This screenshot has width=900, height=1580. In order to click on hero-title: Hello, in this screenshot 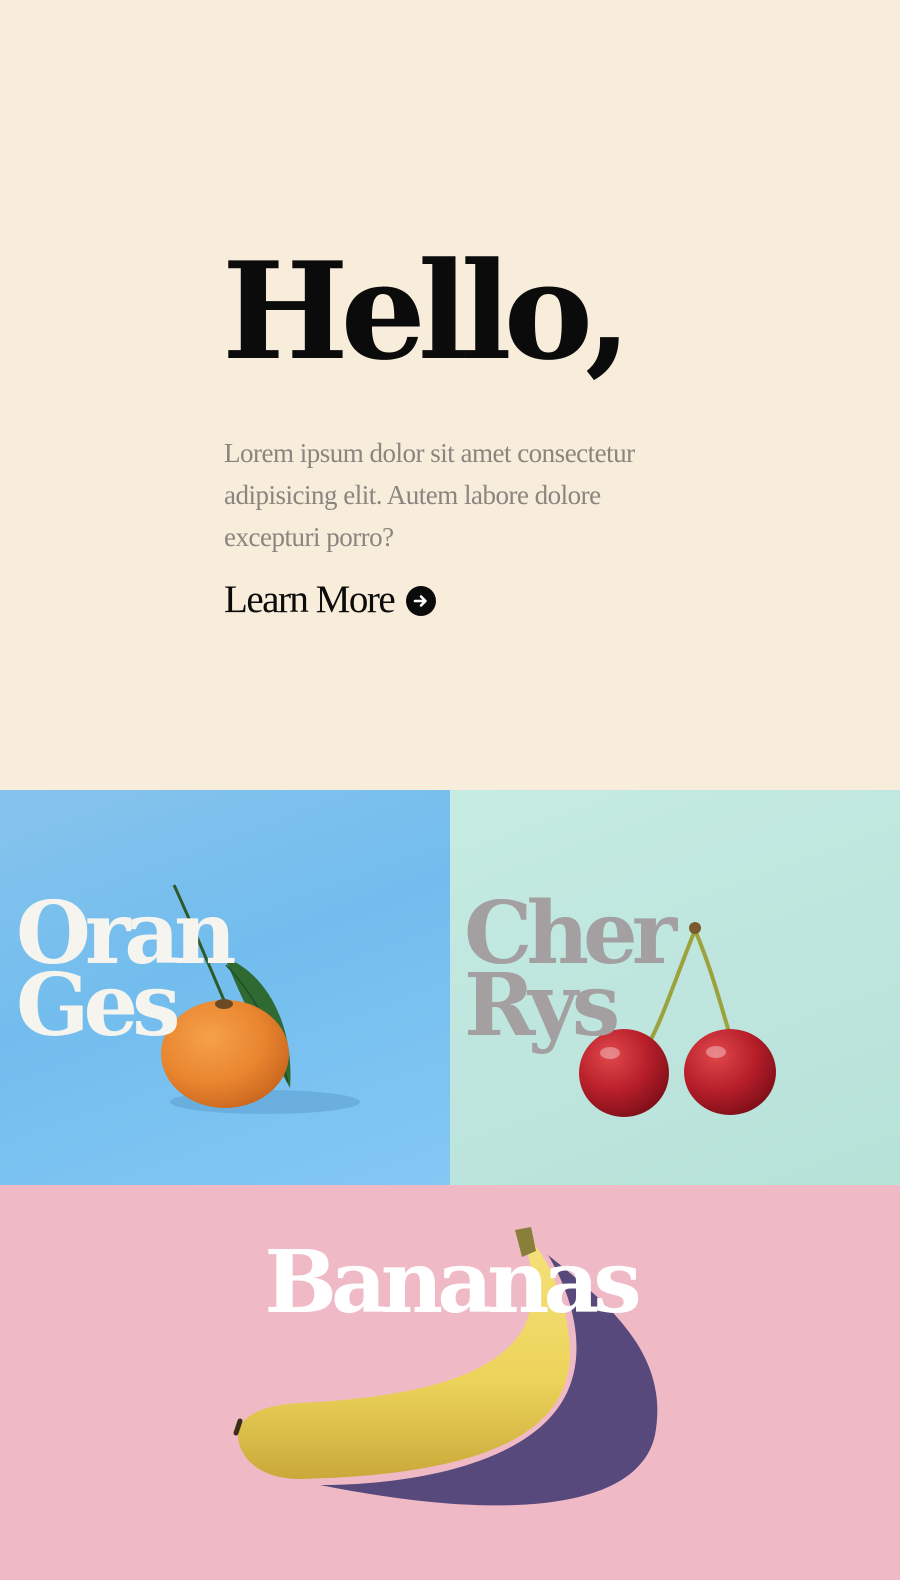, I will do `click(427, 311)`.